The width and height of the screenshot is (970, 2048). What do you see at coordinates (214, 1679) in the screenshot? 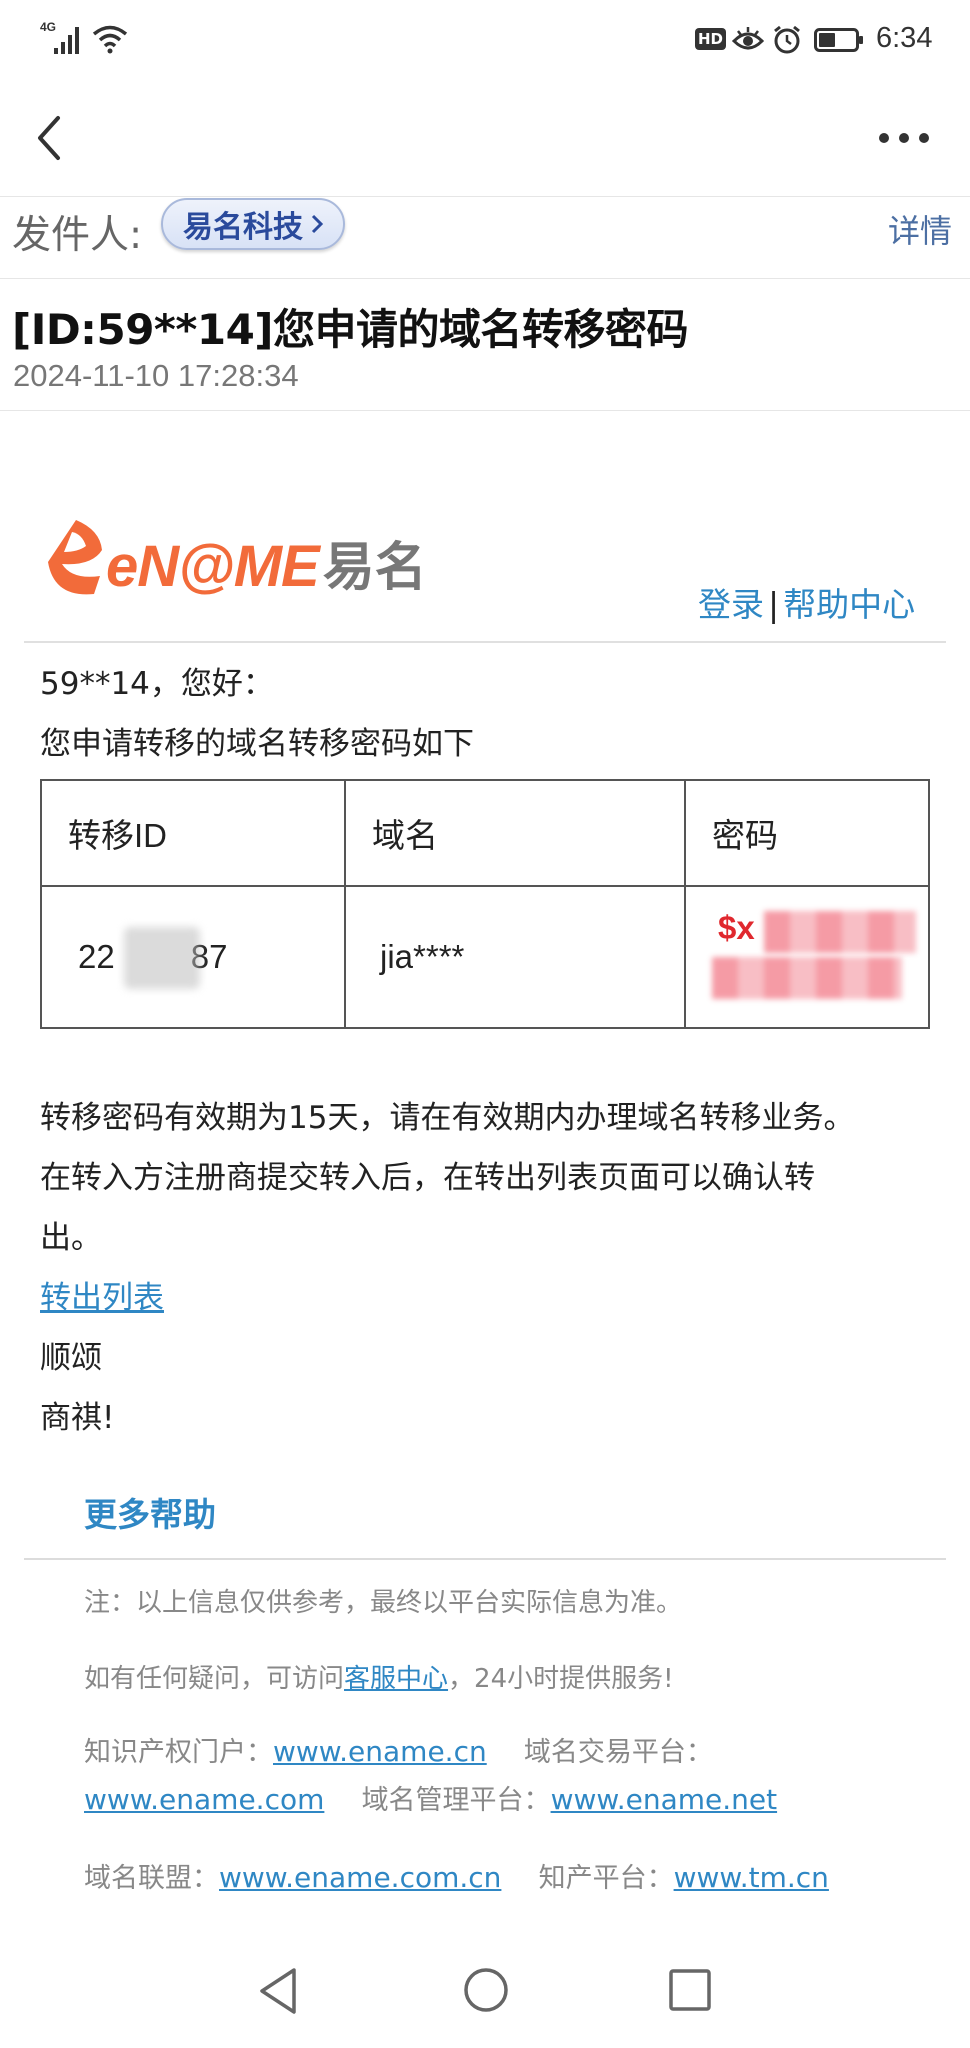
I see `service-prefix: 如有任何疑问，可访问` at bounding box center [214, 1679].